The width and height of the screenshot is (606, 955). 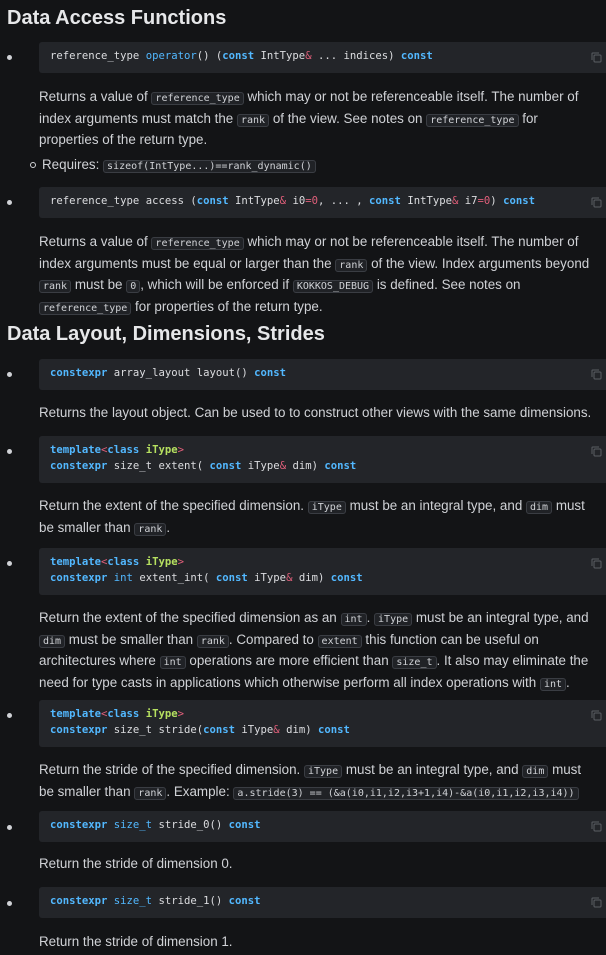 What do you see at coordinates (322, 902) in the screenshot?
I see `code-block-stride-1: constexpr size_t stride_1() const` at bounding box center [322, 902].